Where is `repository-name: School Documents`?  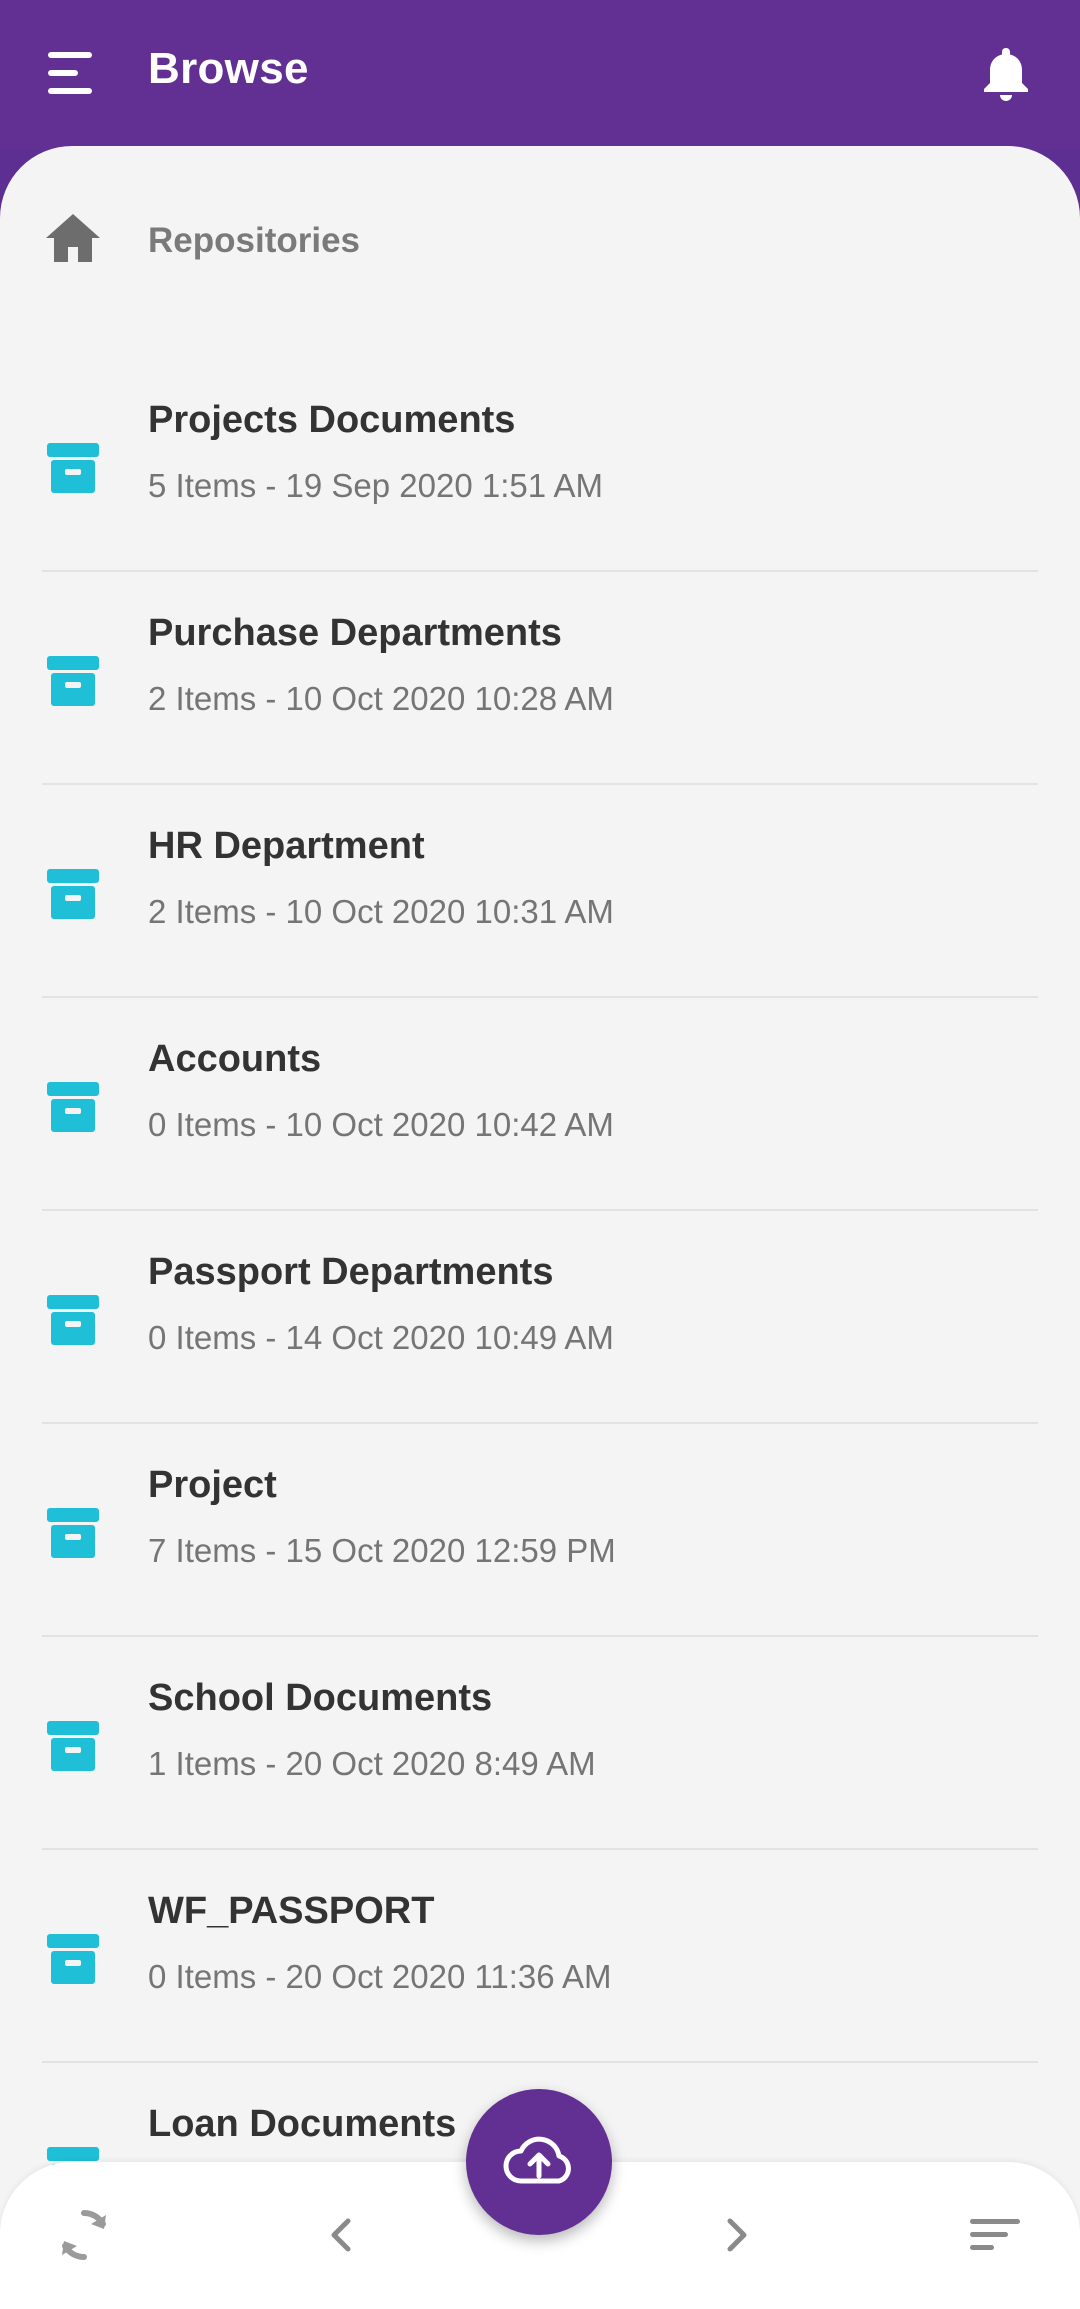
repository-name: School Documents is located at coordinates (320, 1698).